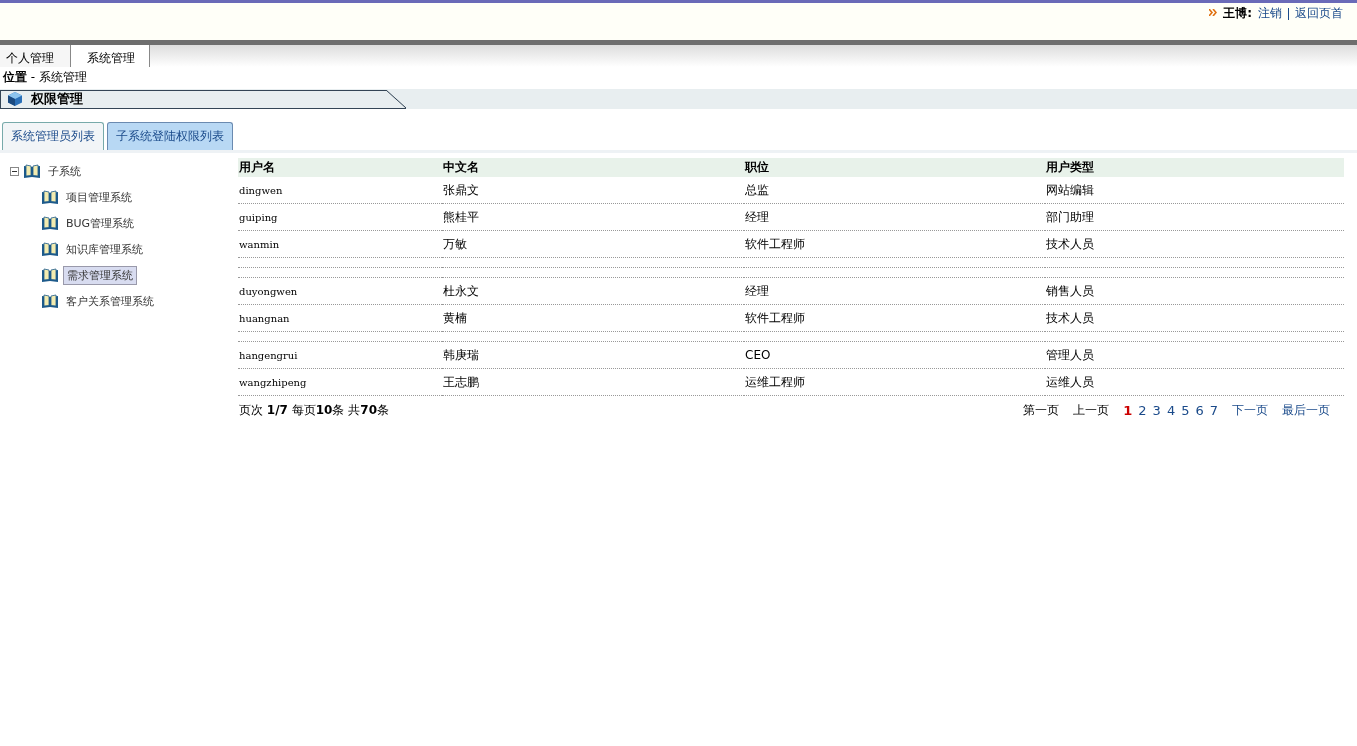 The width and height of the screenshot is (1357, 746). I want to click on tree-item: 需求管理系统, so click(100, 275).